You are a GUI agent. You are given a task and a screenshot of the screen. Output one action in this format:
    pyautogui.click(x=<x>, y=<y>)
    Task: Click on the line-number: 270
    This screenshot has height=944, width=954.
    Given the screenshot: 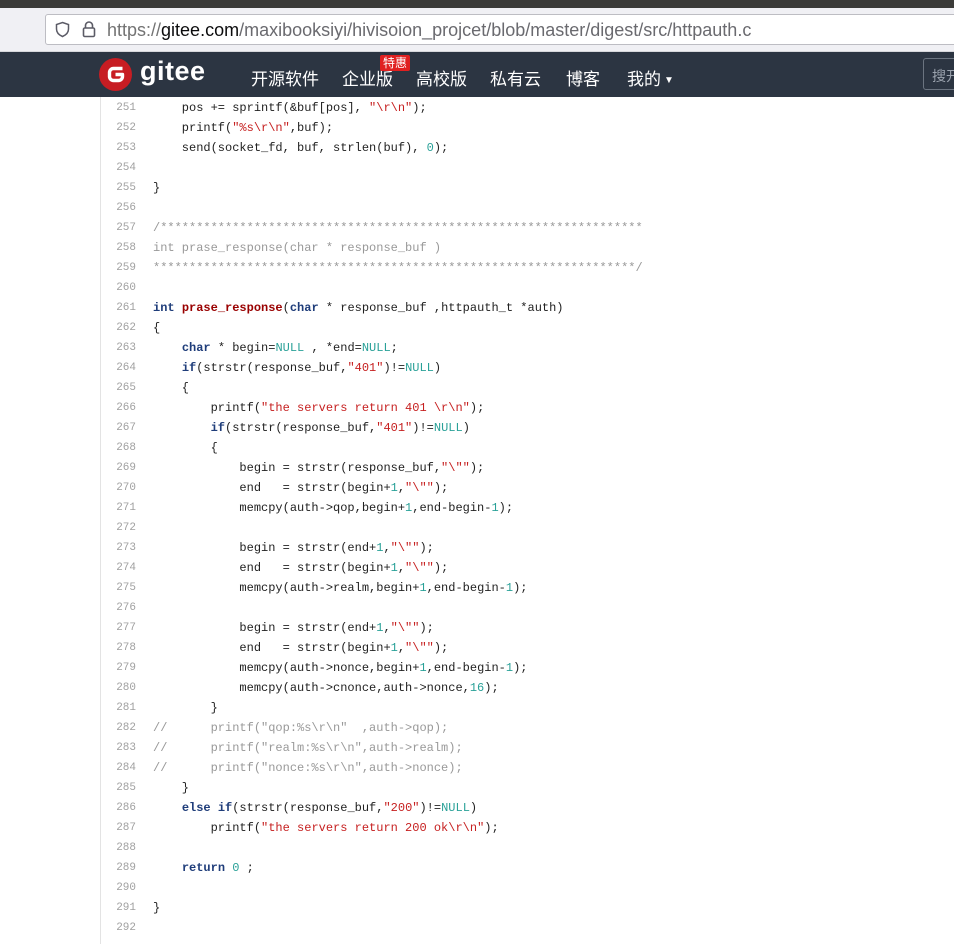 What is the action you would take?
    pyautogui.click(x=118, y=488)
    